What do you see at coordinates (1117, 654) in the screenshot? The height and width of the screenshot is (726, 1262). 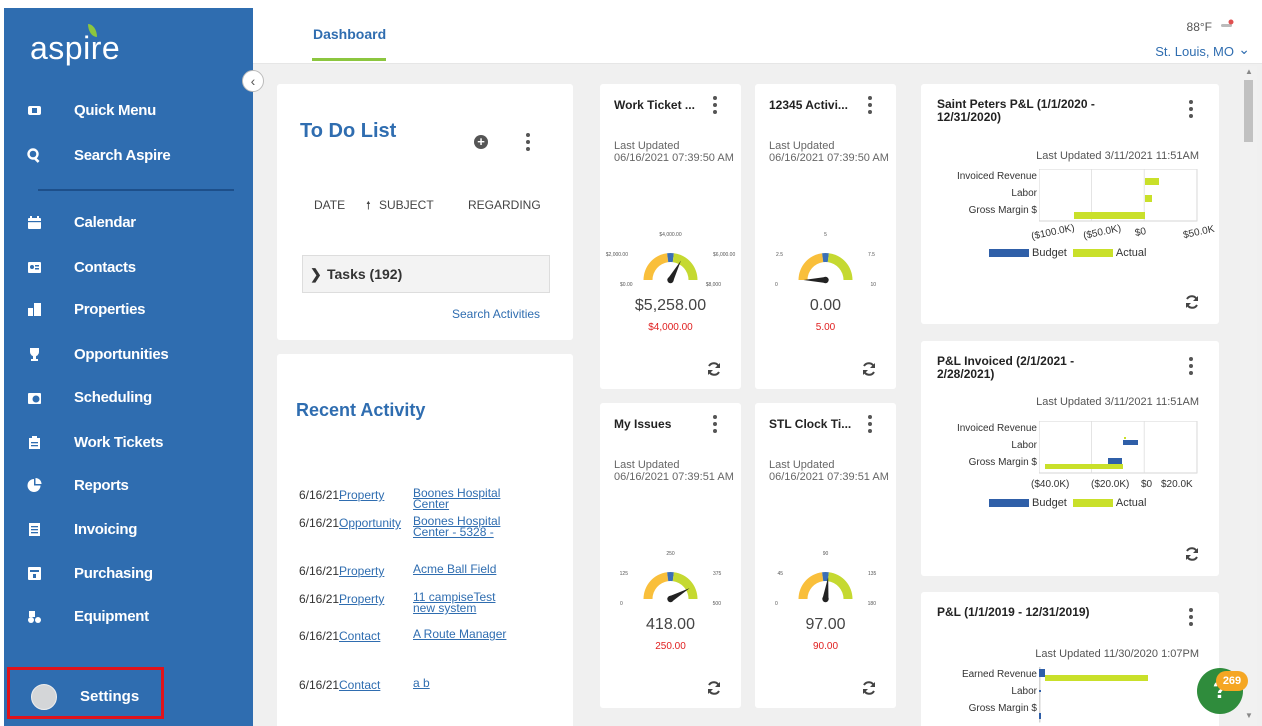 I see `pl-updated: Last Updated 11/30/2020 1:07PM` at bounding box center [1117, 654].